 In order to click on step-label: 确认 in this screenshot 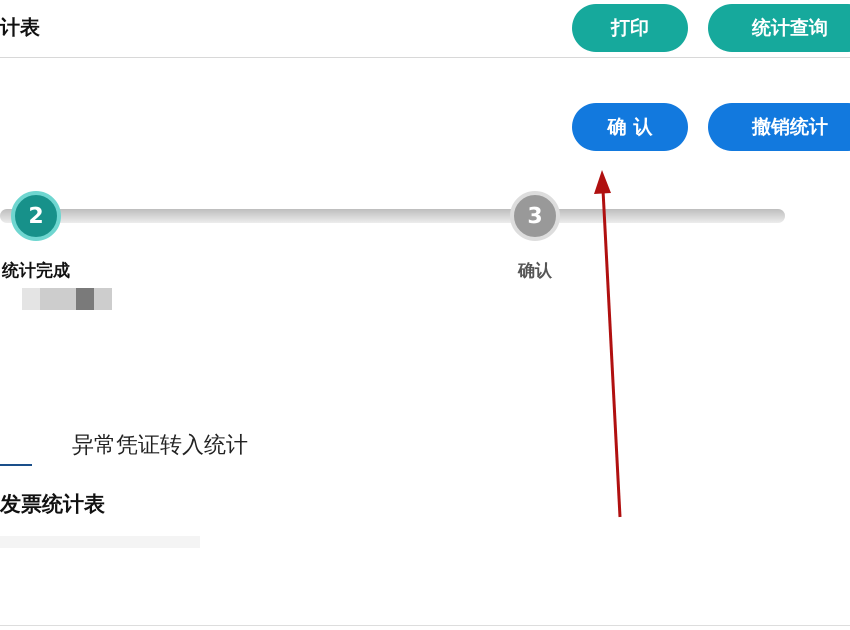, I will do `click(535, 271)`.